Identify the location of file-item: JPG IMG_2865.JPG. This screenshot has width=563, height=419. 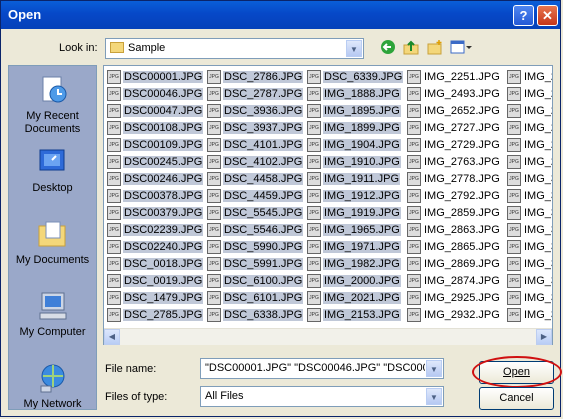
(454, 248).